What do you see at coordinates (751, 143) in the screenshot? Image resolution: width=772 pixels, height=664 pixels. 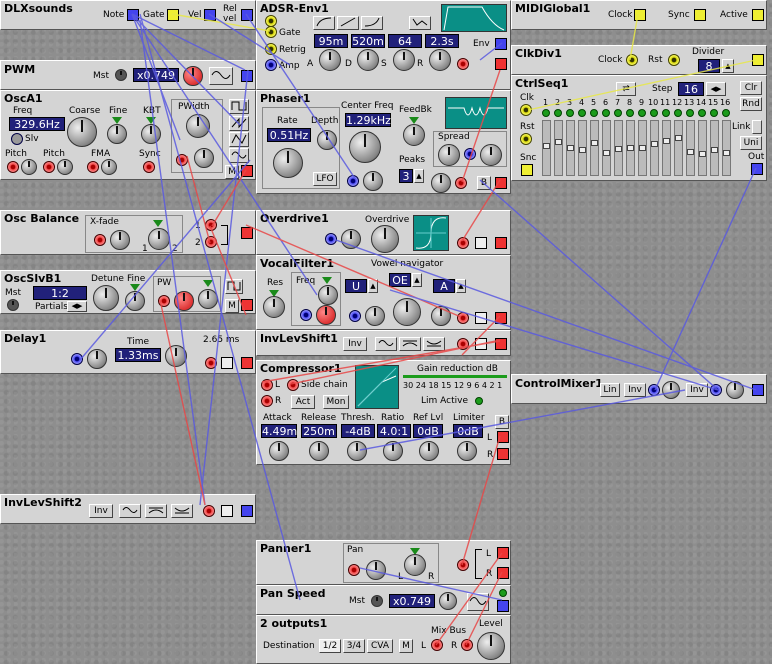 I see `uni-button: Uni` at bounding box center [751, 143].